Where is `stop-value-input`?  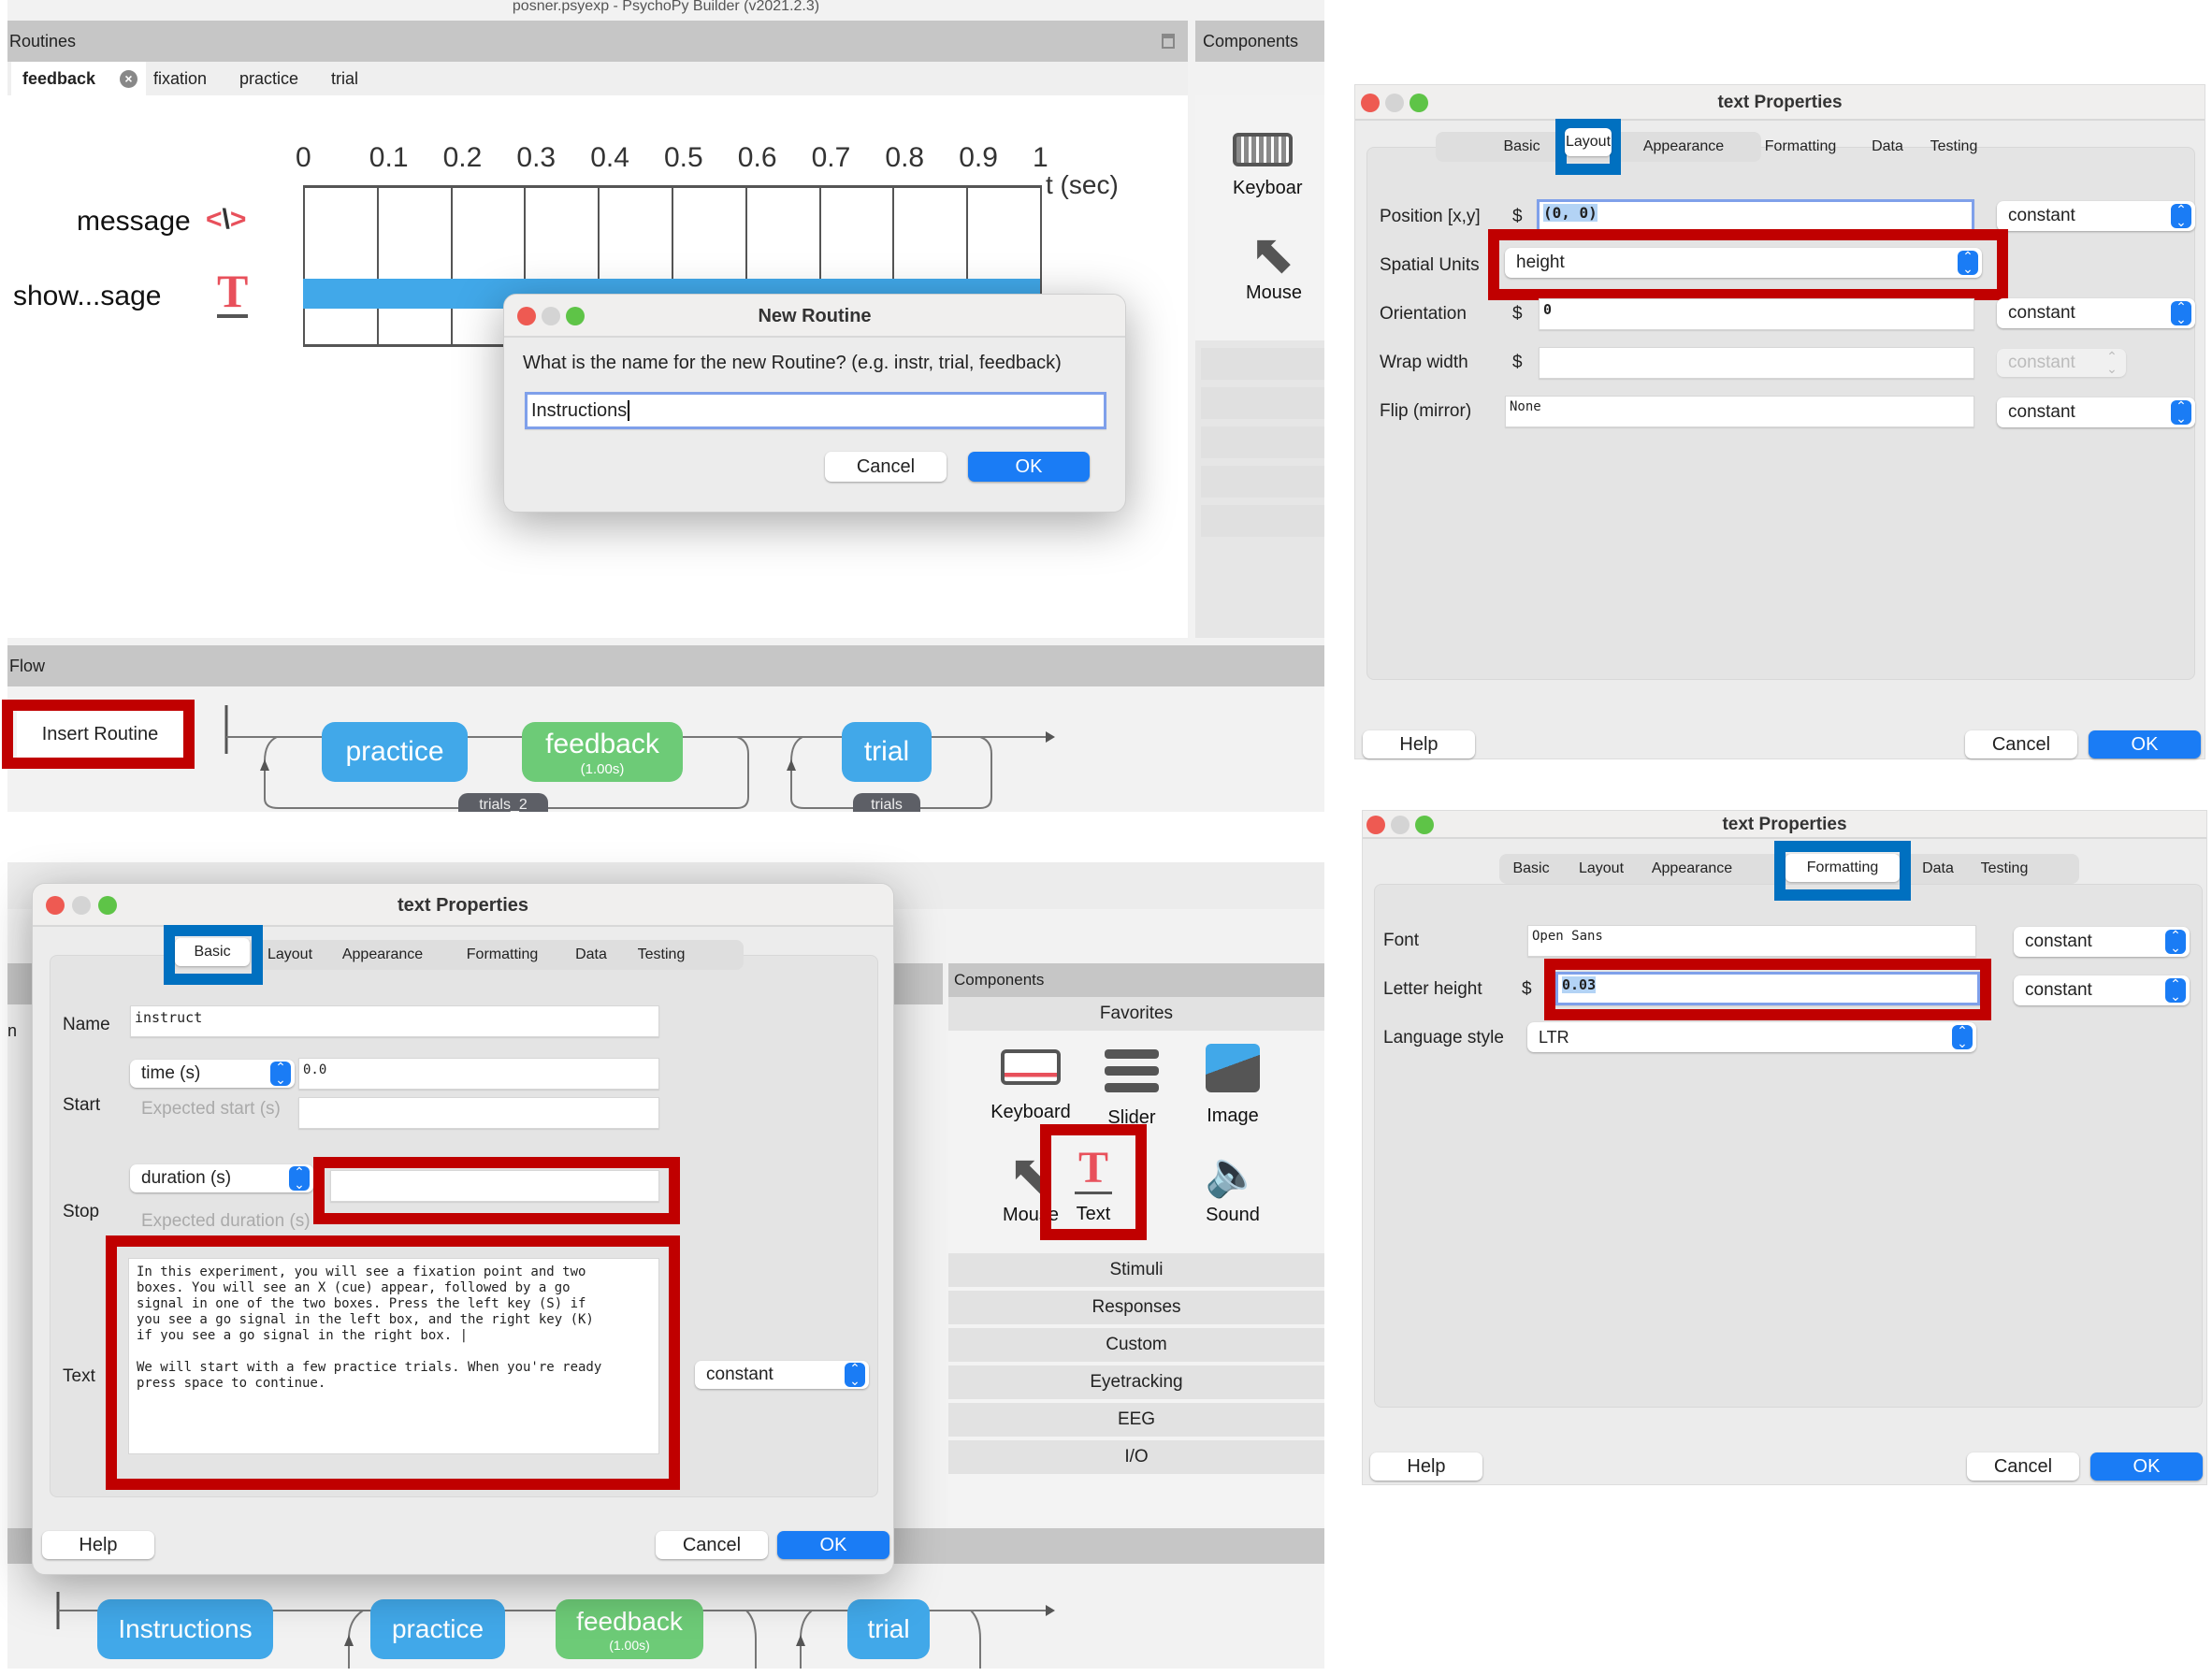
stop-value-input is located at coordinates (495, 1186).